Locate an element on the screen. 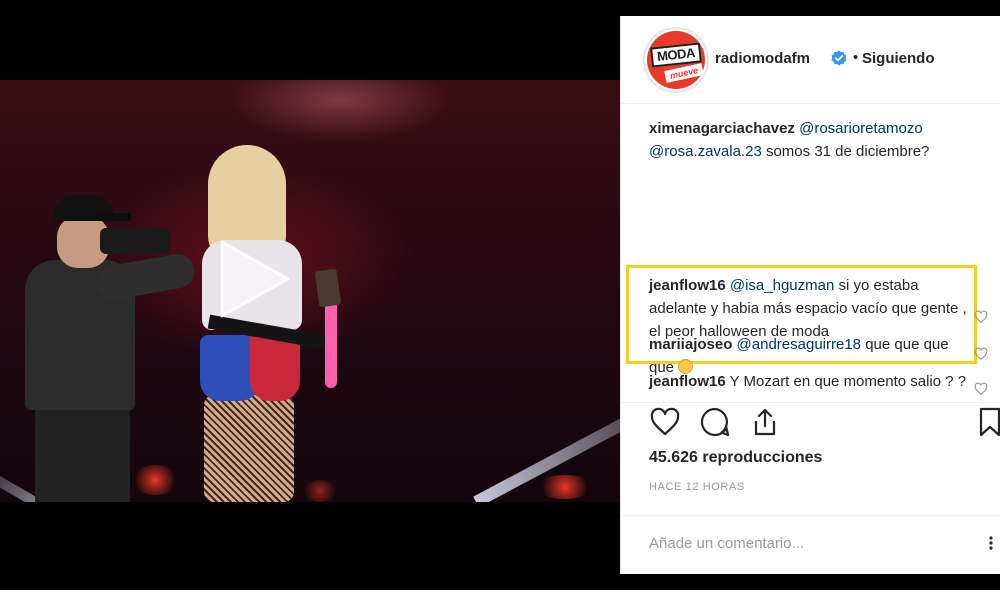 Image resolution: width=1000 pixels, height=590 pixels. comment-username: ximenagarciachavez is located at coordinates (722, 128).